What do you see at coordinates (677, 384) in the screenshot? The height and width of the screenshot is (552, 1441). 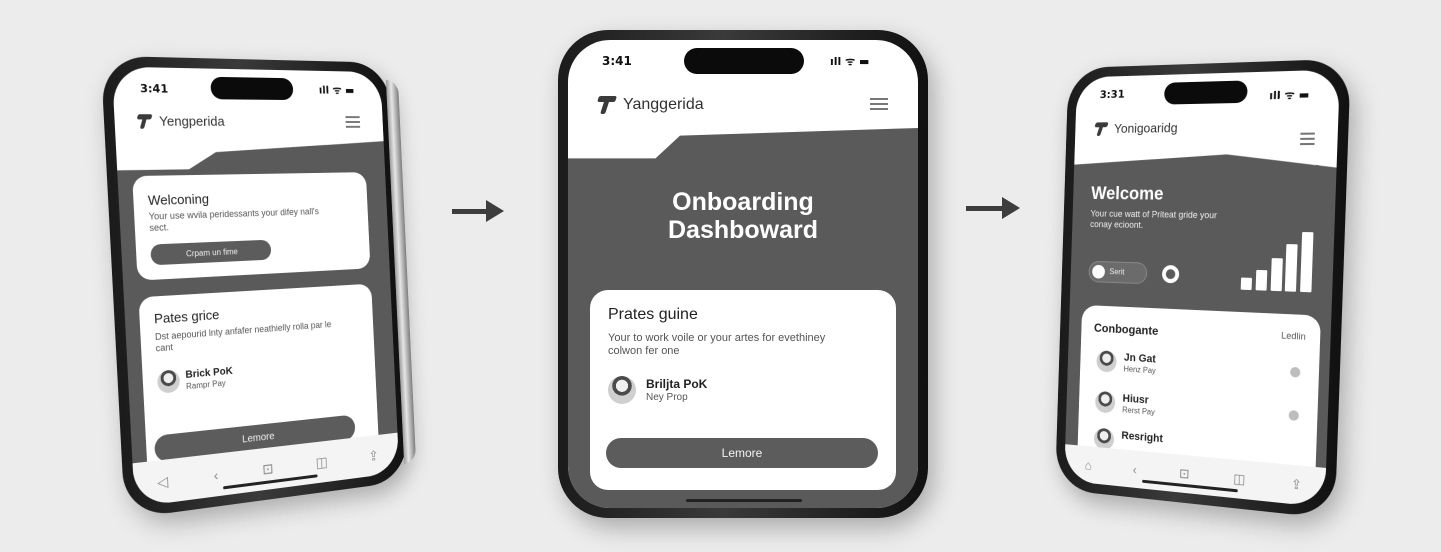 I see `person-name: Briljta PoK` at bounding box center [677, 384].